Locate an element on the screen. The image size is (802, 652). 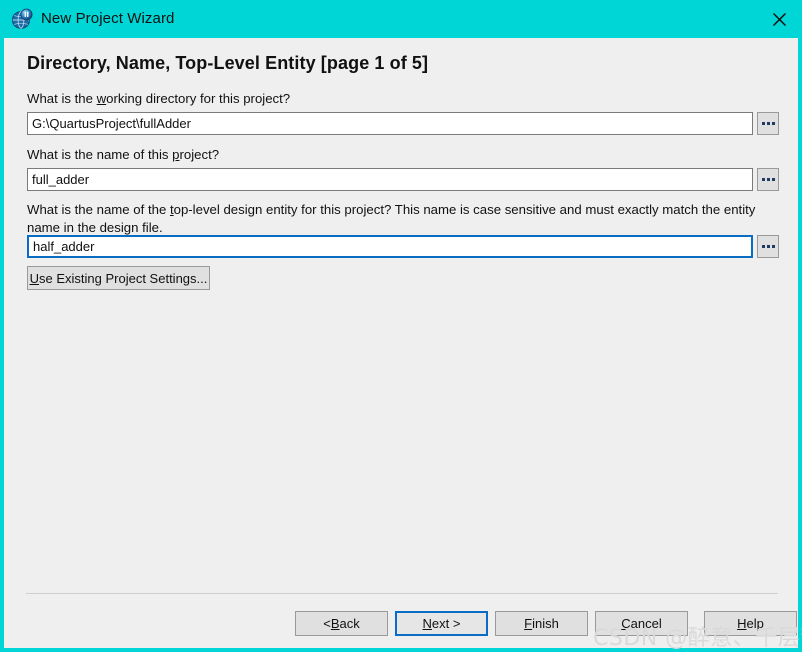
title-bar: New Project Wizard is located at coordinates (401, 19).